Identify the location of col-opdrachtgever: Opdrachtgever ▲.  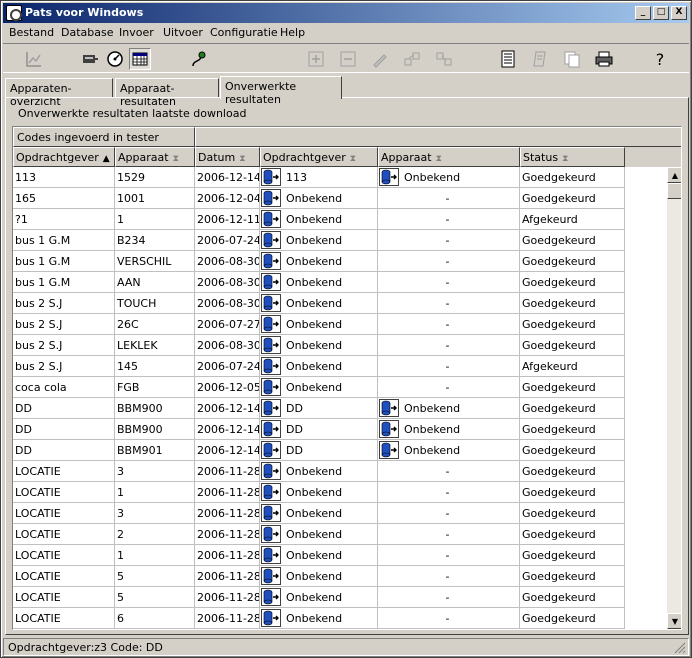
(64, 157).